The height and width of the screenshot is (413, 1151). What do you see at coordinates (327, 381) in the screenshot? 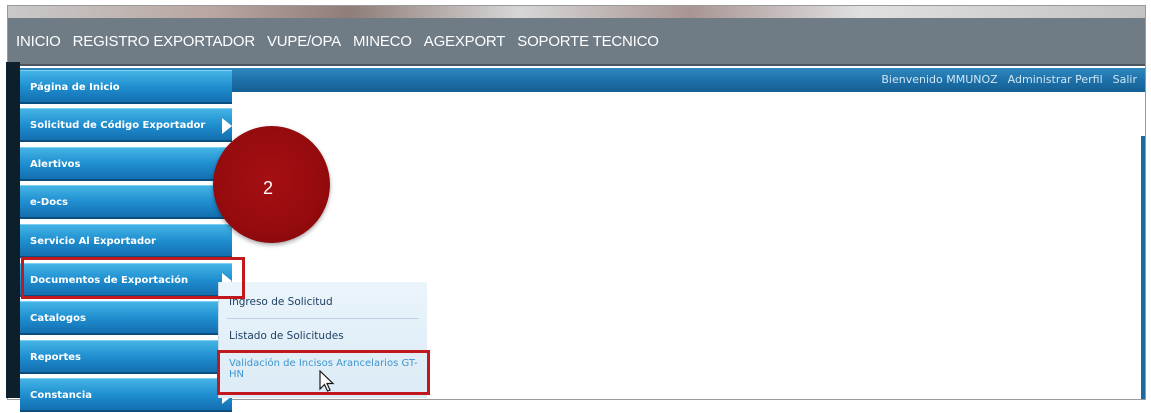
I see `mouse-cursor-icon` at bounding box center [327, 381].